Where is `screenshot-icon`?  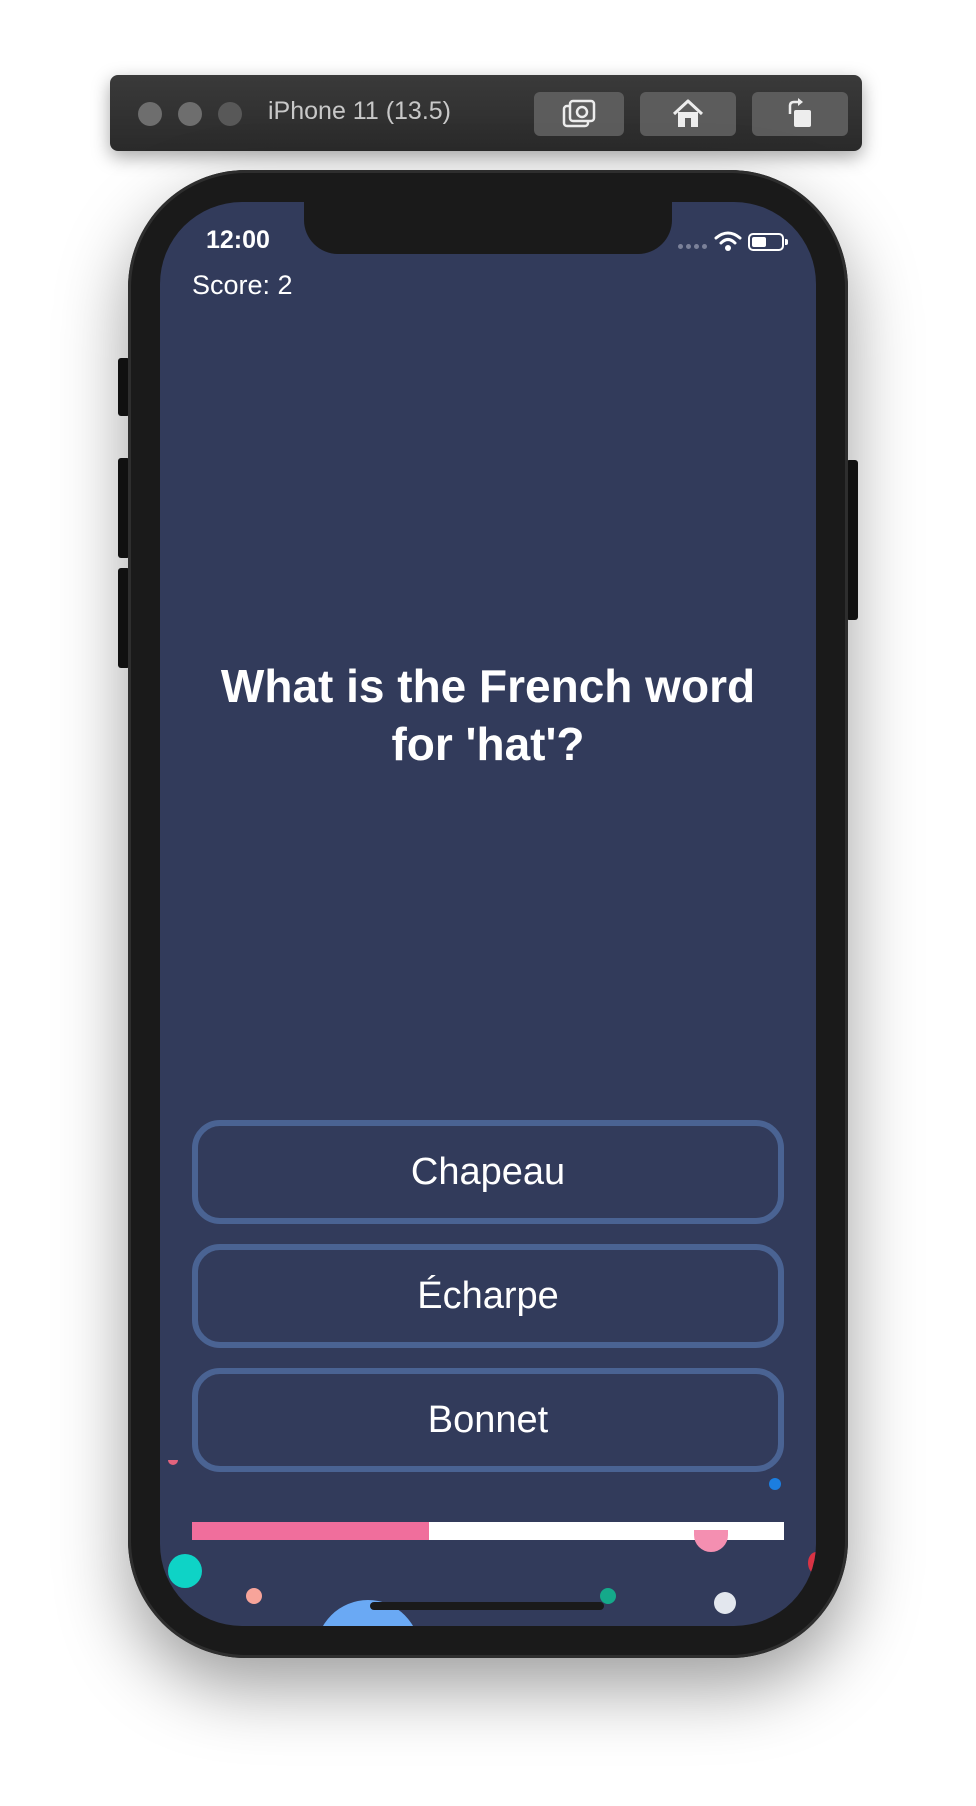
screenshot-icon is located at coordinates (579, 113).